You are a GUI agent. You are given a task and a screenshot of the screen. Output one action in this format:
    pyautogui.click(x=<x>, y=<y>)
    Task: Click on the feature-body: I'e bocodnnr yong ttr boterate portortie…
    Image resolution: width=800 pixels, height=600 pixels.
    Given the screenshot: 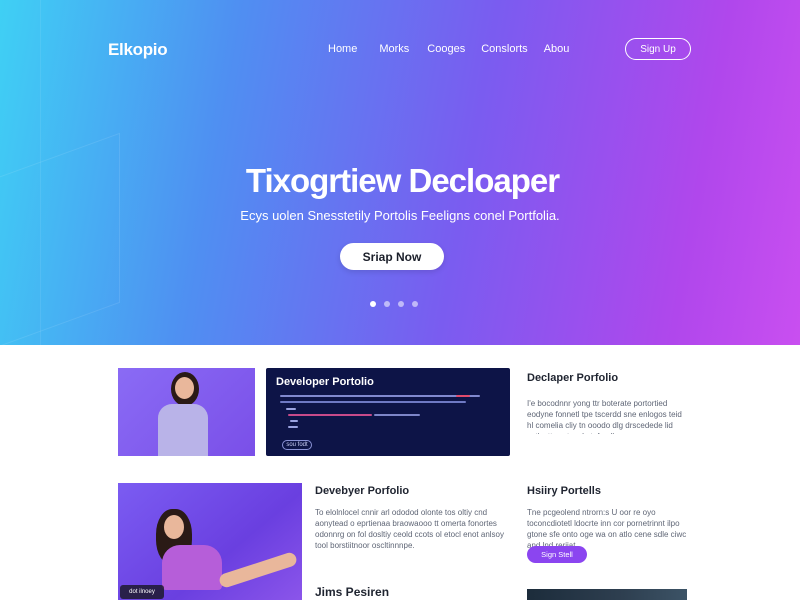 What is the action you would take?
    pyautogui.click(x=604, y=416)
    